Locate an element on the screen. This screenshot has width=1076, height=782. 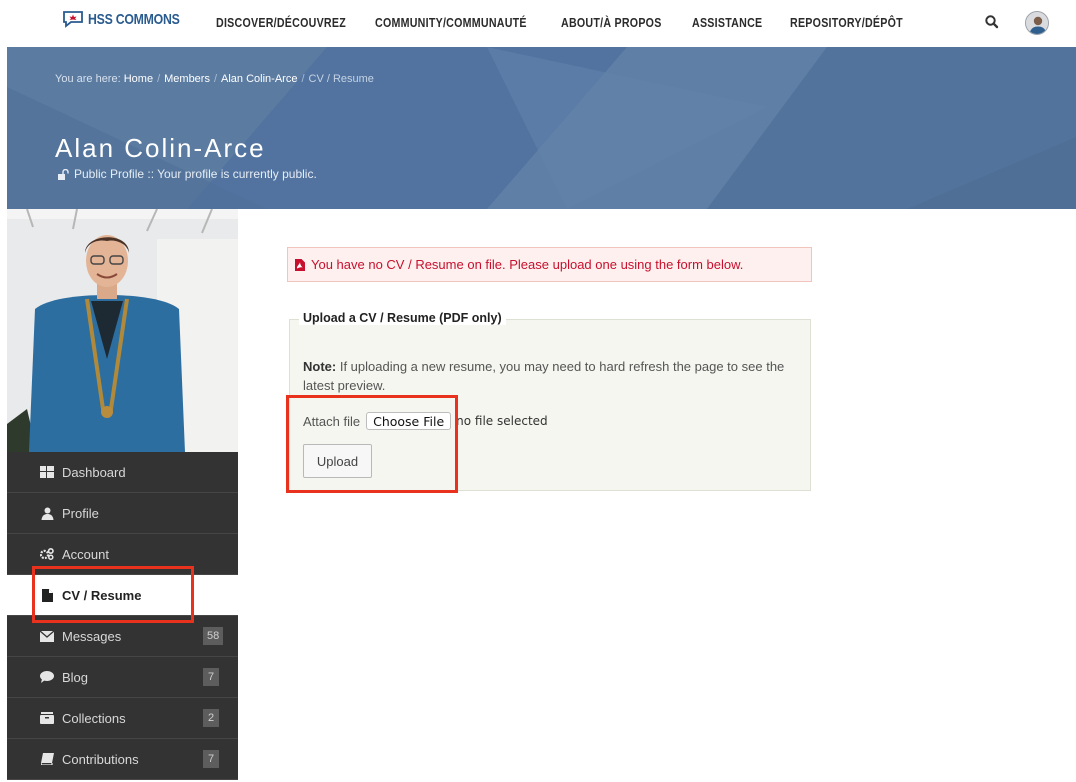
speech-bubble-logo-icon is located at coordinates (73, 19).